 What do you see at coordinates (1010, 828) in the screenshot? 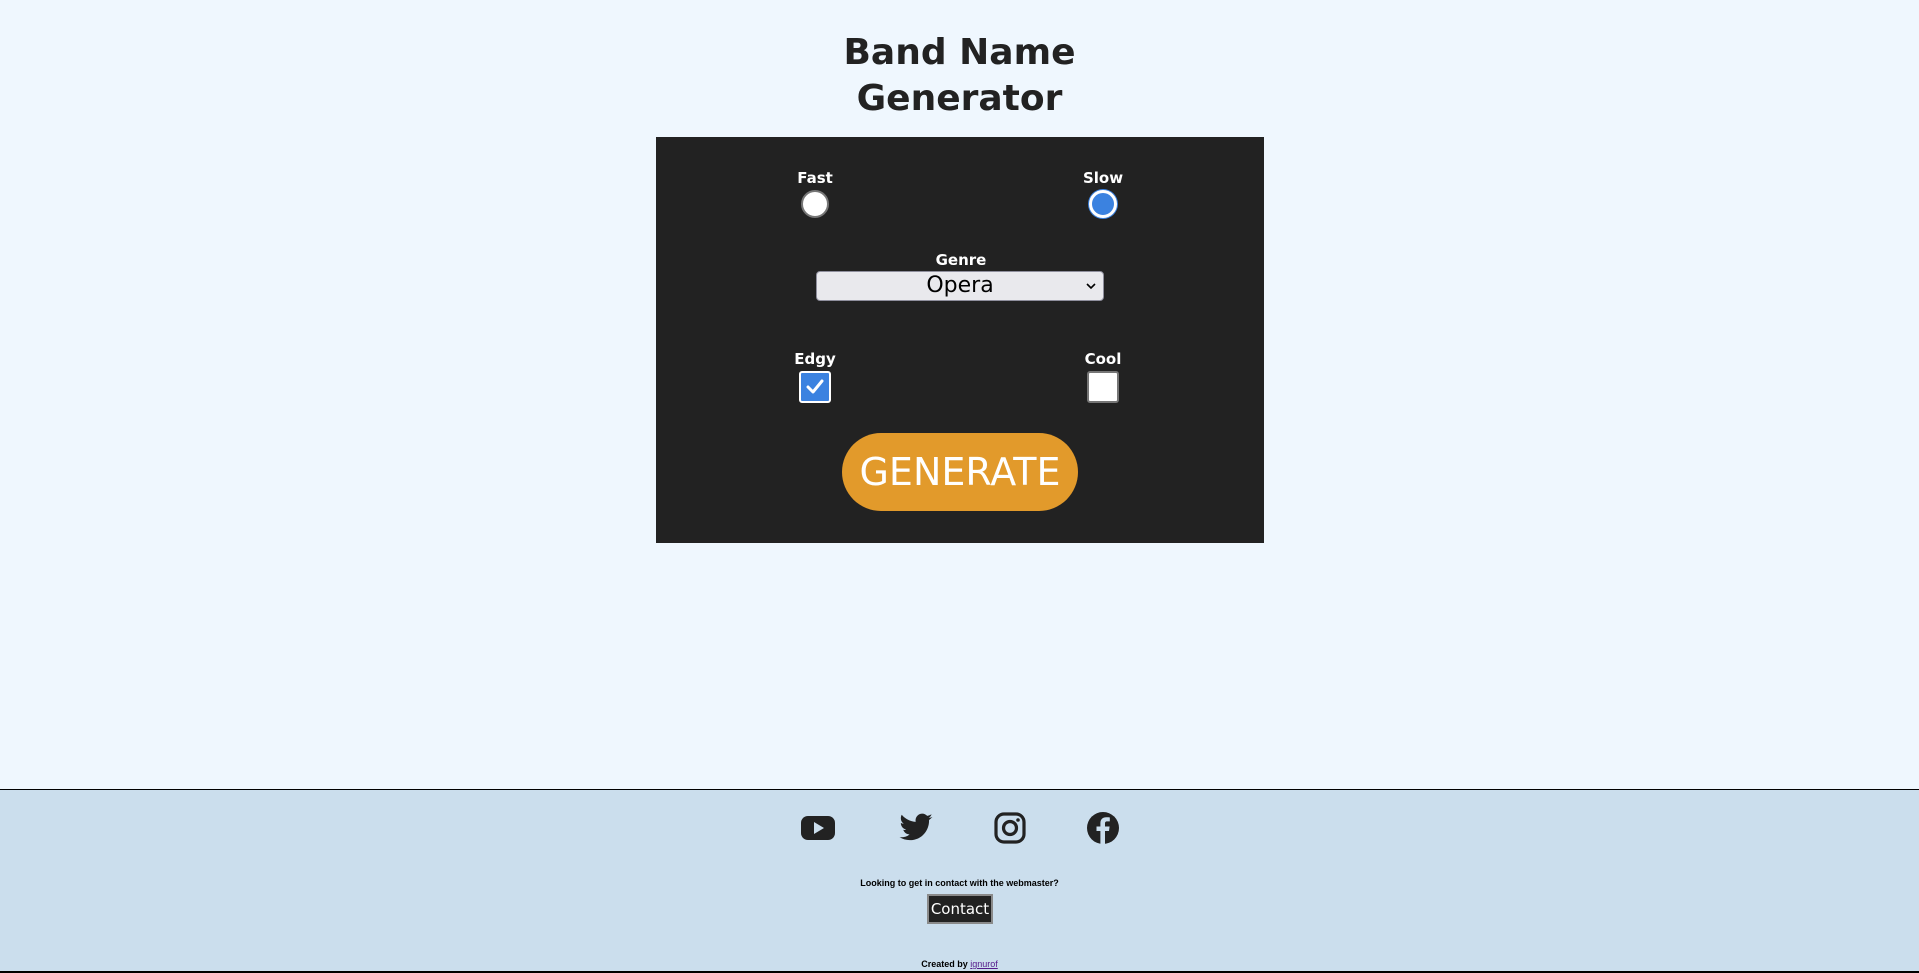
I see `instagram-icon` at bounding box center [1010, 828].